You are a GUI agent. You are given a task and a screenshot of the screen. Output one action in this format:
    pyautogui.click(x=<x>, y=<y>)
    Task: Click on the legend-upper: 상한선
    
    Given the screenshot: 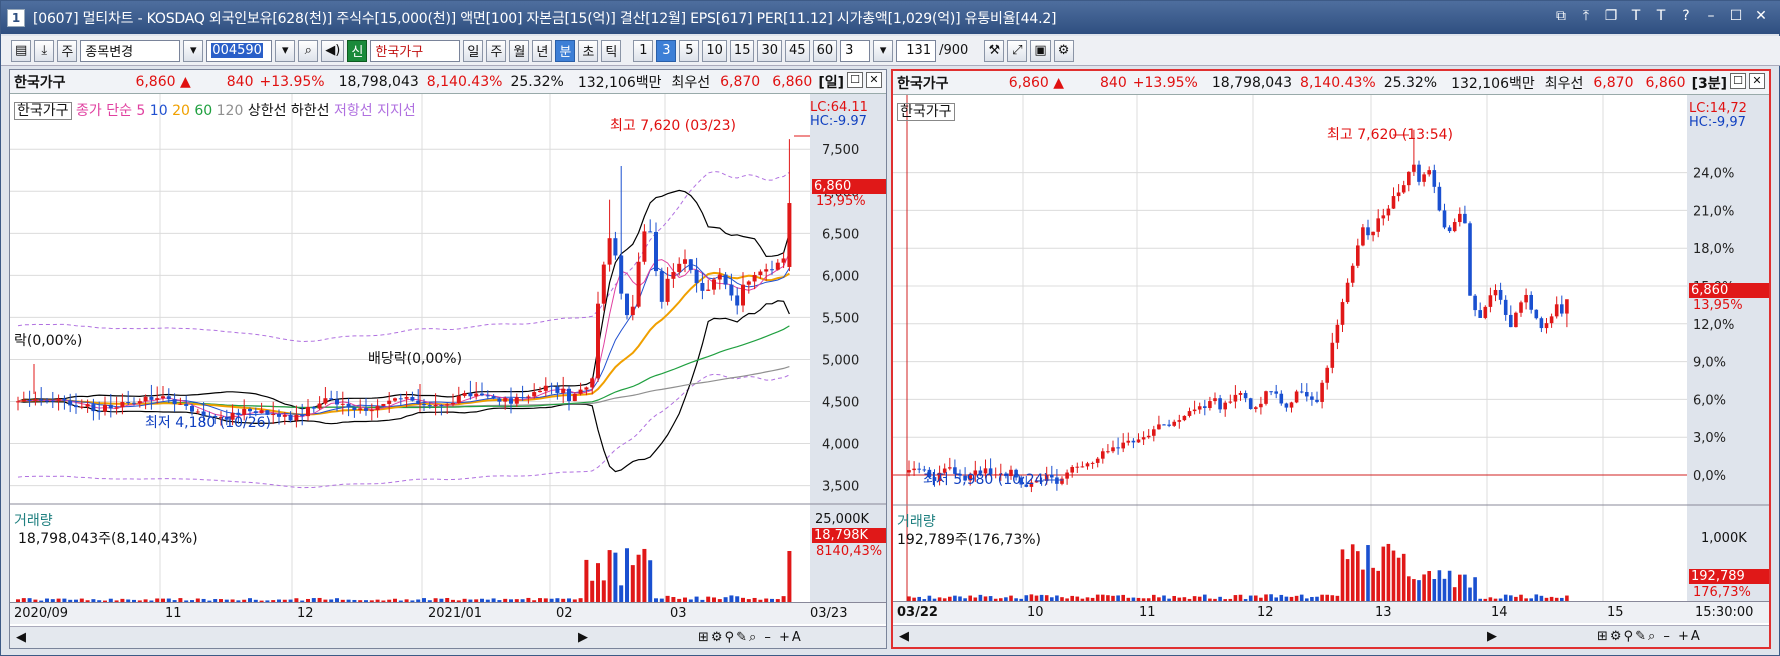 What is the action you would take?
    pyautogui.click(x=267, y=111)
    